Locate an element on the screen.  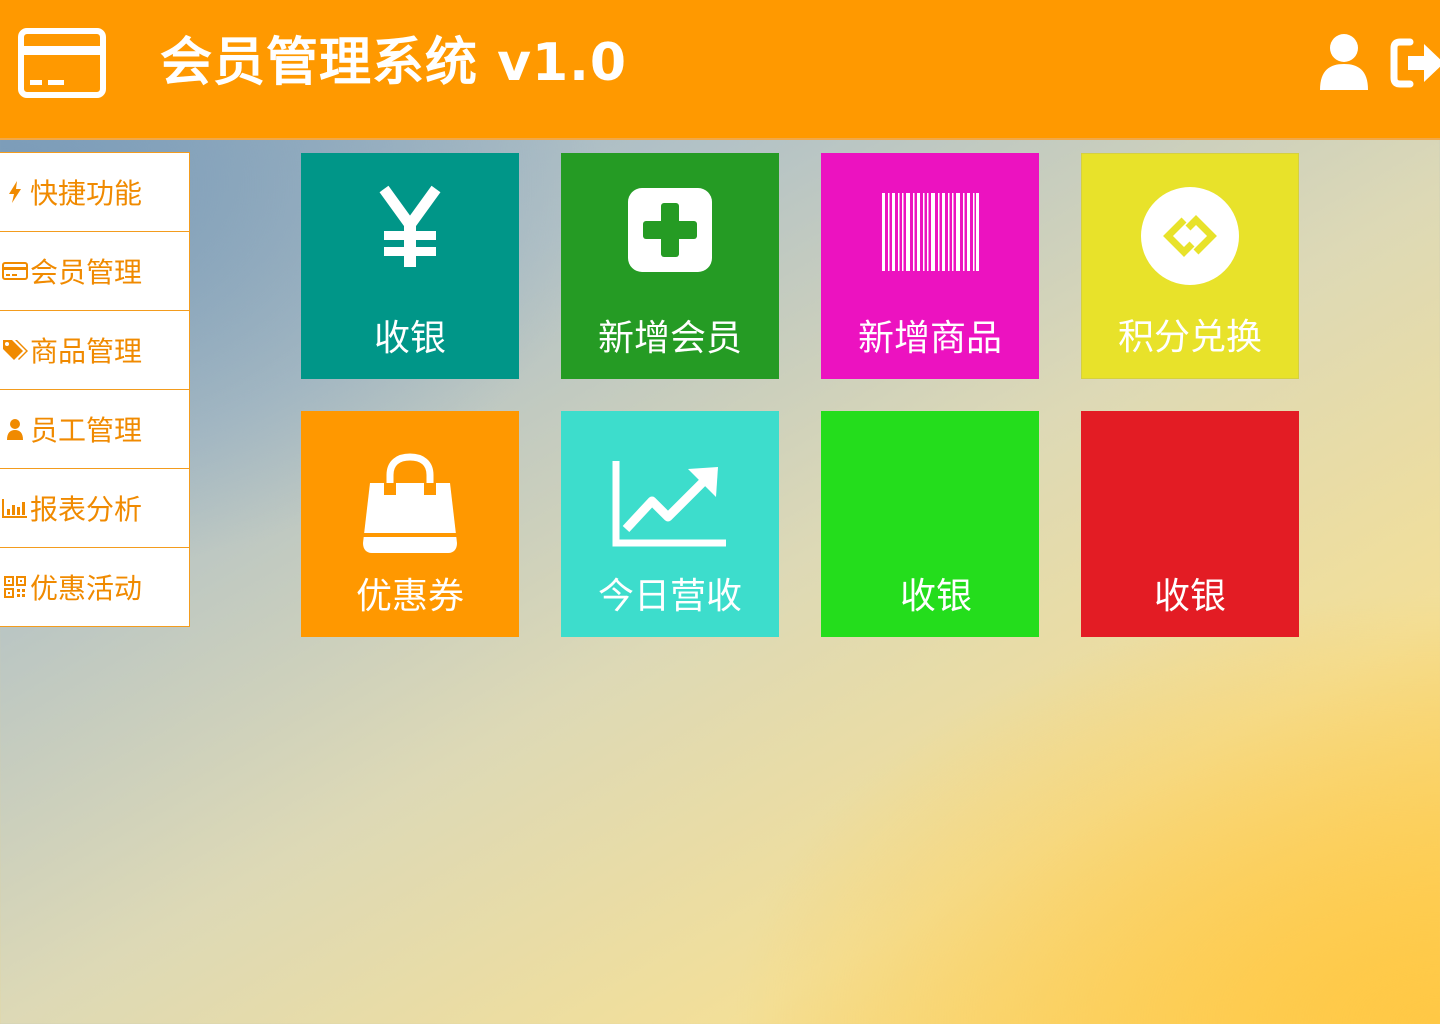
sidebar-menu: 快捷功能 会员管理 商品管理 员工管理 报表分析 优惠活动 is located at coordinates (95, 389).